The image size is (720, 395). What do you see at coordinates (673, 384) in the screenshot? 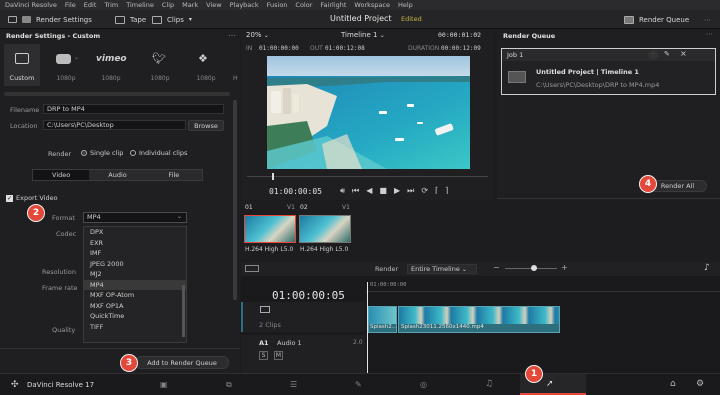
I see `home-icon: ⌂` at bounding box center [673, 384].